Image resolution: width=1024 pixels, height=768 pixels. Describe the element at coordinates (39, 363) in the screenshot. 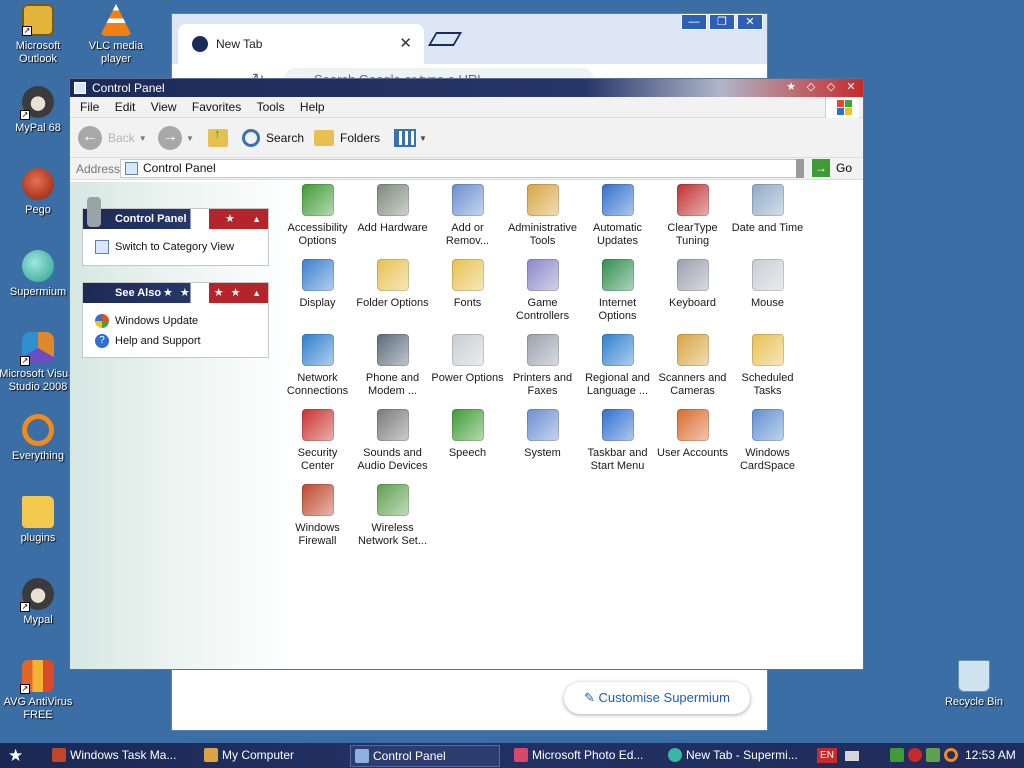

I see `desktop-icon-visual-studio: ↗ Microsoft Visual Studio 2008` at that location.